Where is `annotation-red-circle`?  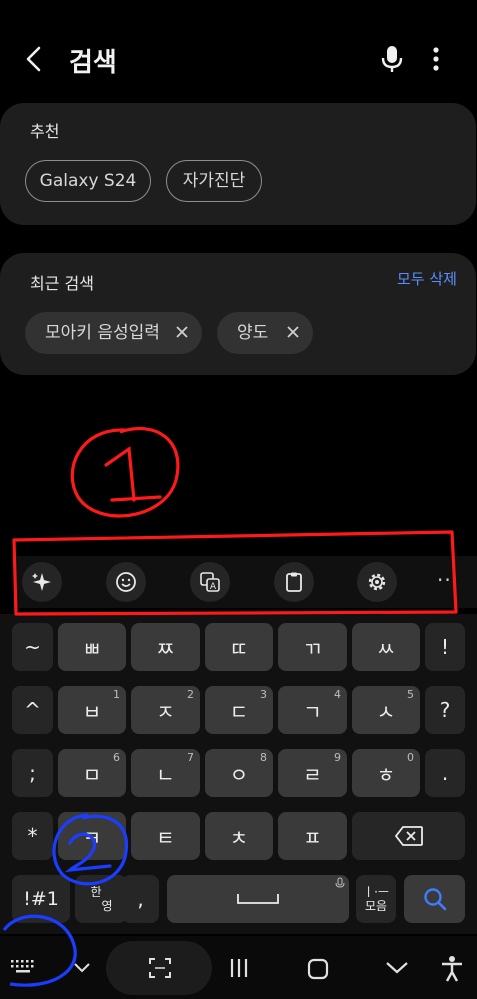 annotation-red-circle is located at coordinates (125, 472).